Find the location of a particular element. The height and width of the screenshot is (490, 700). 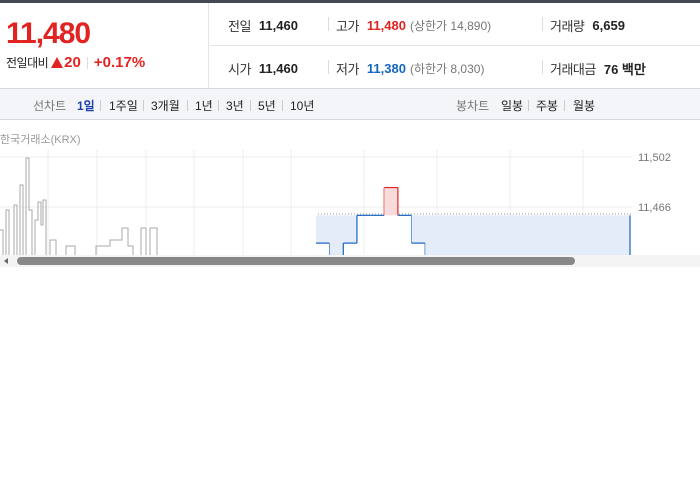

stat-prev-close: 전일 11,460 is located at coordinates (263, 25).